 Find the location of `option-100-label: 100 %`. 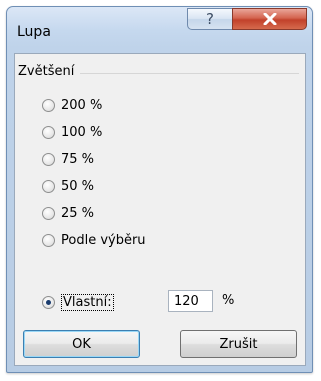

option-100-label: 100 % is located at coordinates (82, 132).